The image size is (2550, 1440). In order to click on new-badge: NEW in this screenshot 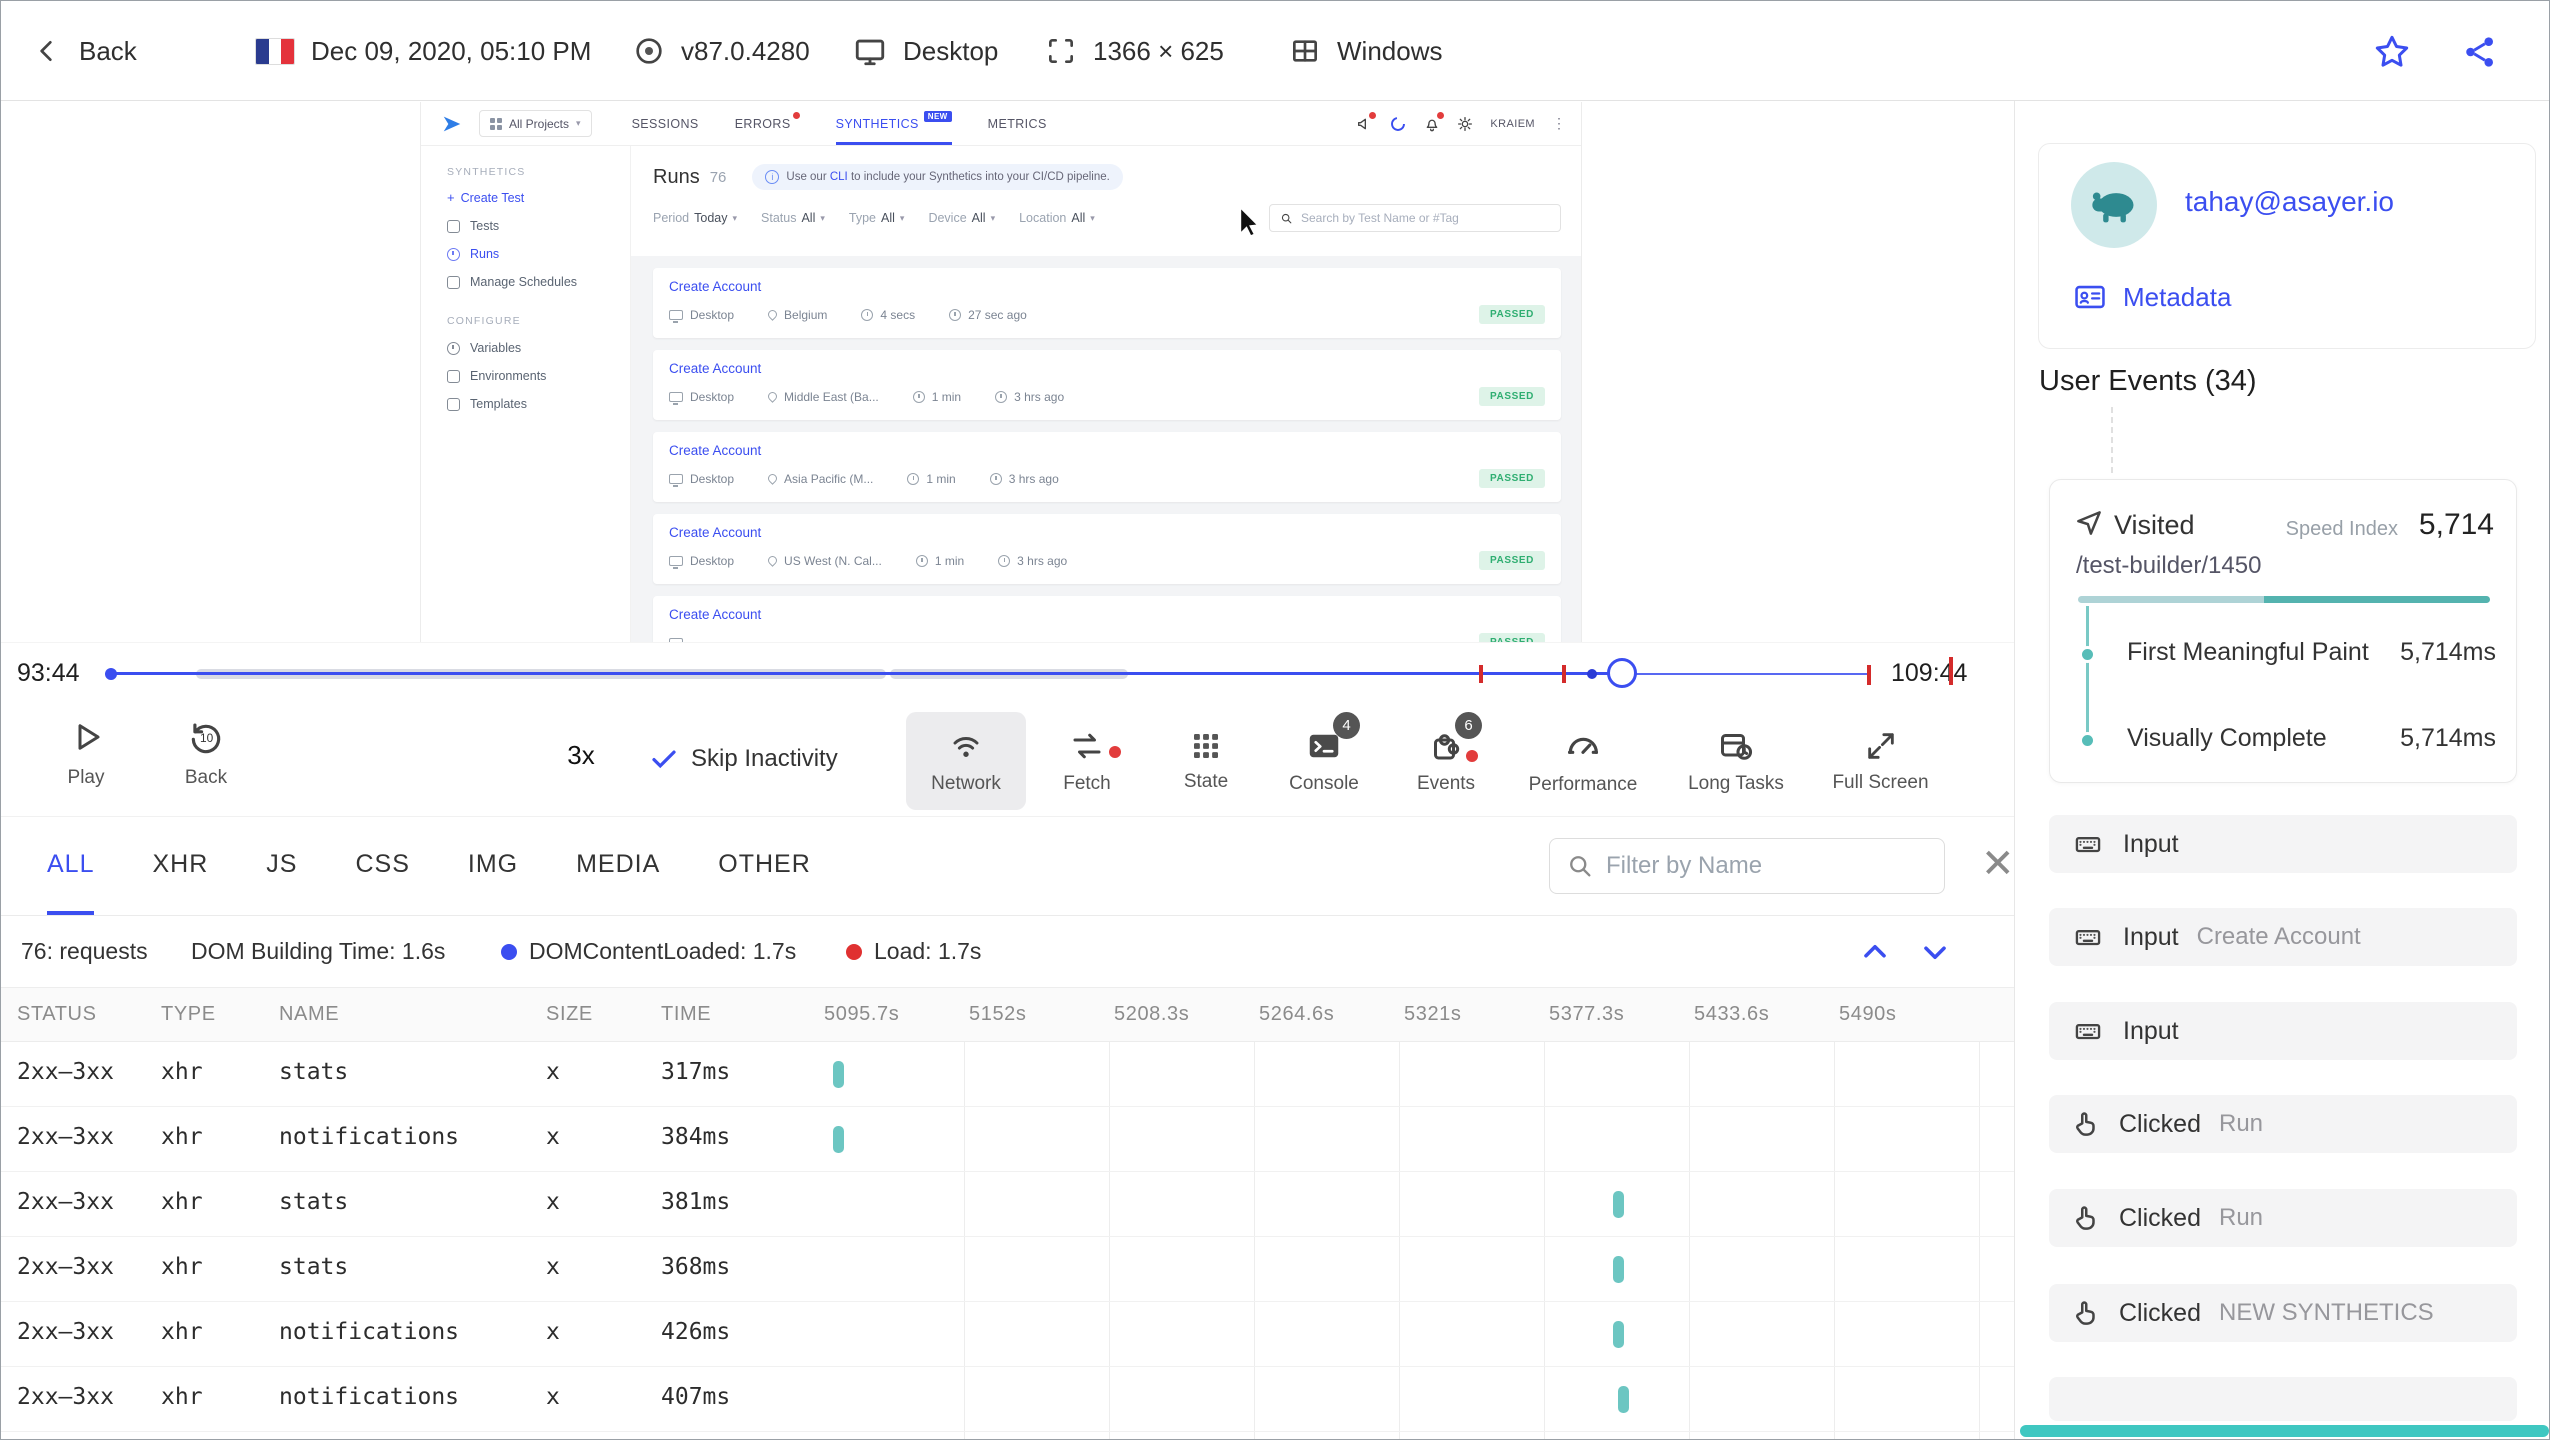, I will do `click(937, 116)`.